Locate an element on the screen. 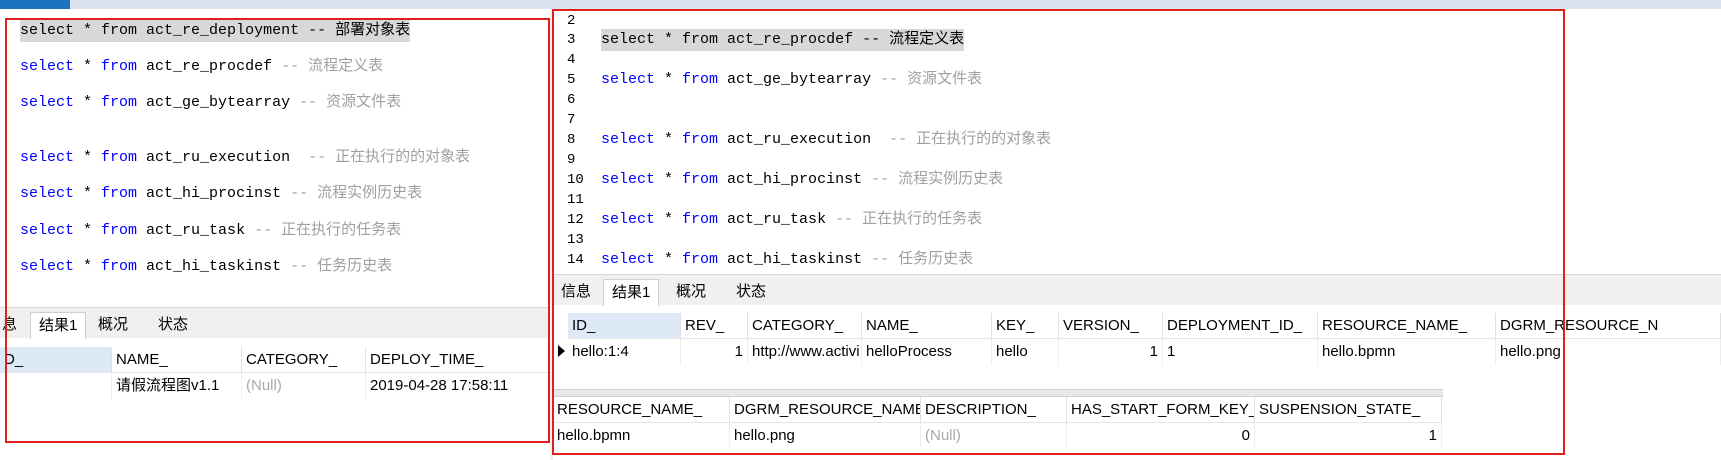  table-cell: http://www.activi is located at coordinates (805, 352).